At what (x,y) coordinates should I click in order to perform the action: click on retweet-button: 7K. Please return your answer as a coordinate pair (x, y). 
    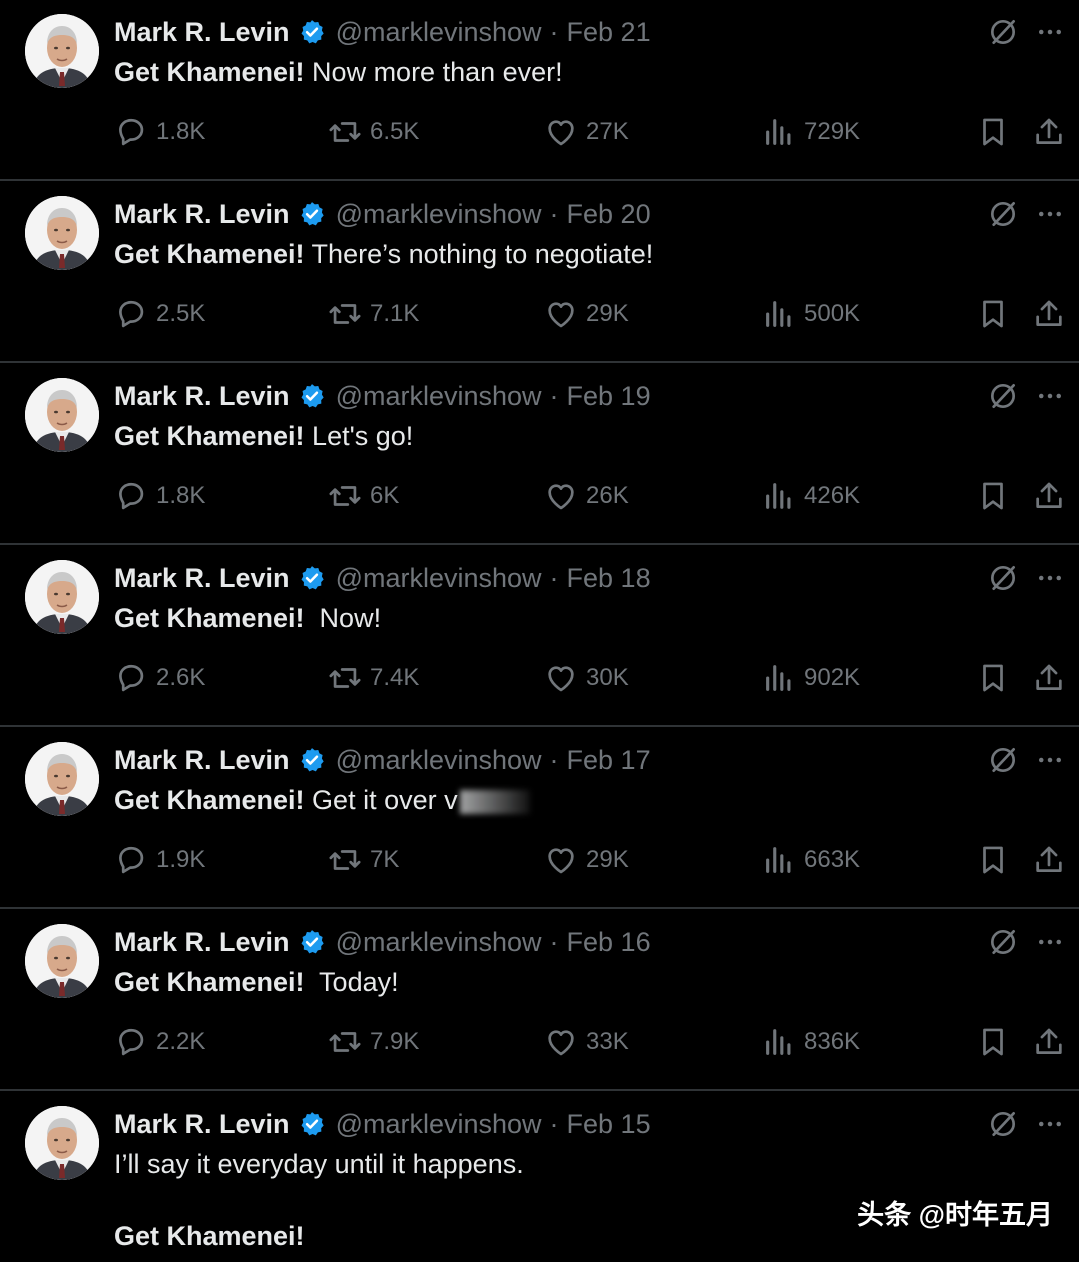
    Looking at the image, I should click on (363, 860).